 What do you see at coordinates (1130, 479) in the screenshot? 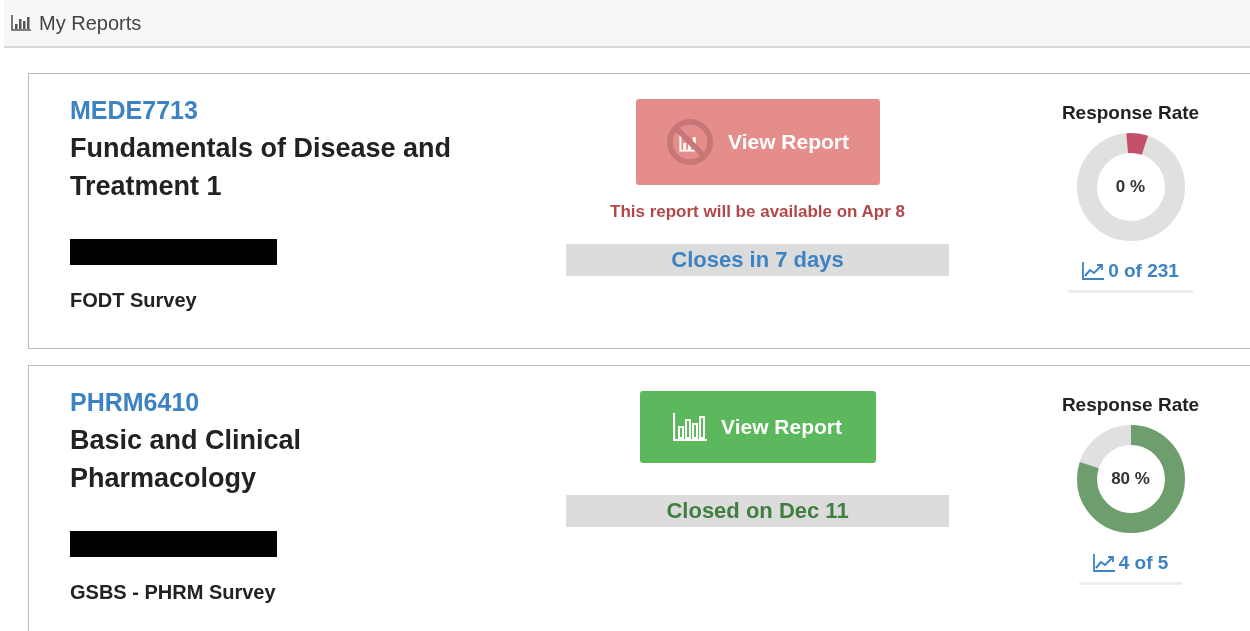
I see `response-rate-value: 80 %` at bounding box center [1130, 479].